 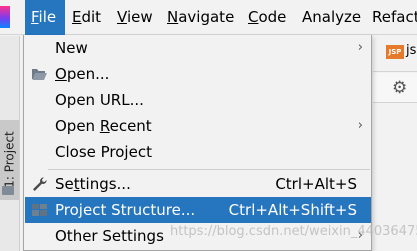 What do you see at coordinates (411, 50) in the screenshot?
I see `editor-tab-label: js` at bounding box center [411, 50].